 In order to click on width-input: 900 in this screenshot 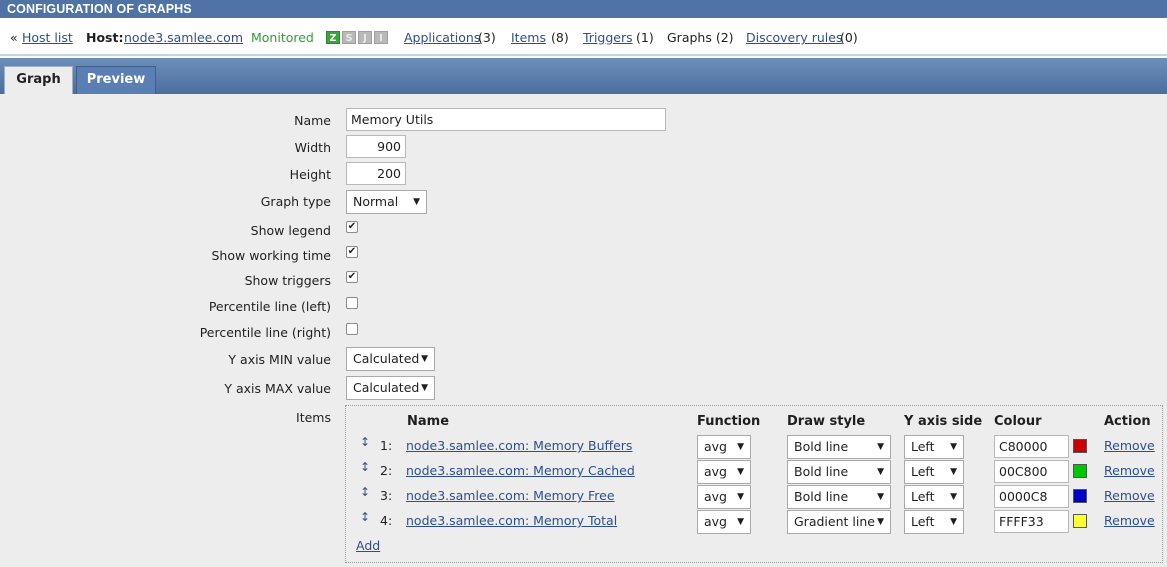, I will do `click(376, 146)`.